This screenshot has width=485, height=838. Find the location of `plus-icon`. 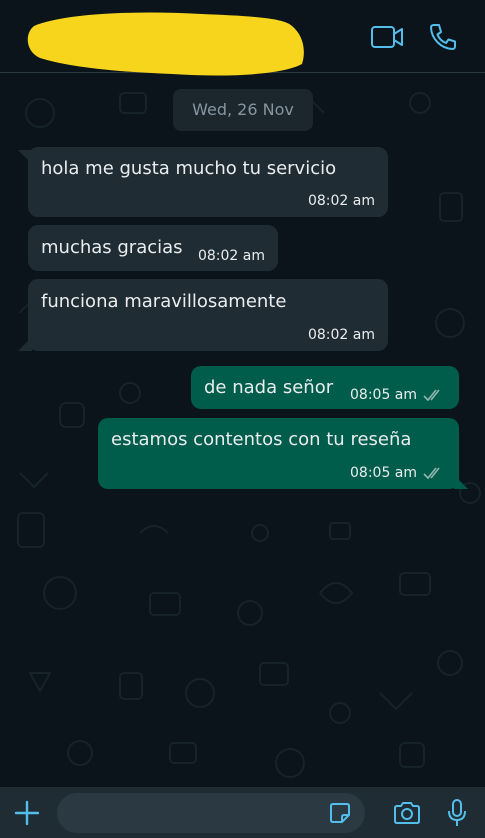

plus-icon is located at coordinates (27, 813).